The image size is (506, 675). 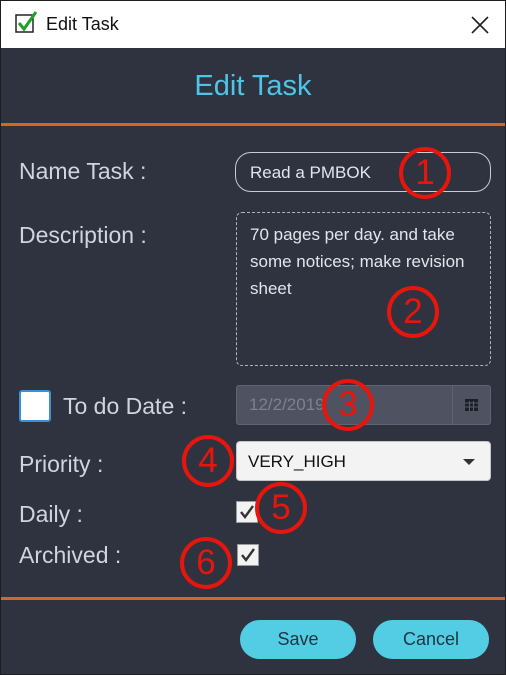 I want to click on date-picker-button, so click(x=471, y=405).